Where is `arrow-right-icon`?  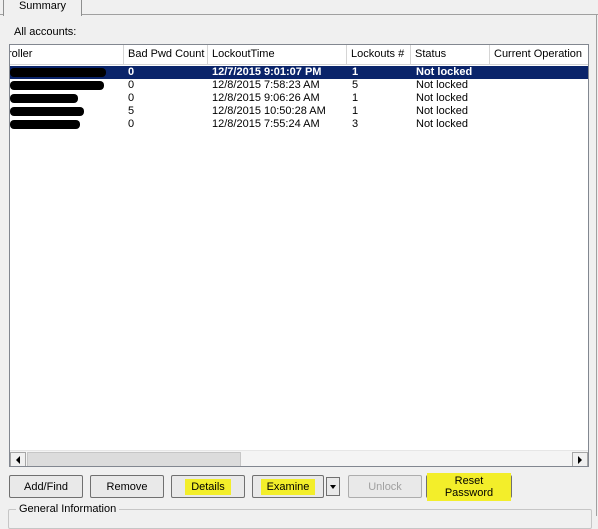
arrow-right-icon is located at coordinates (580, 459).